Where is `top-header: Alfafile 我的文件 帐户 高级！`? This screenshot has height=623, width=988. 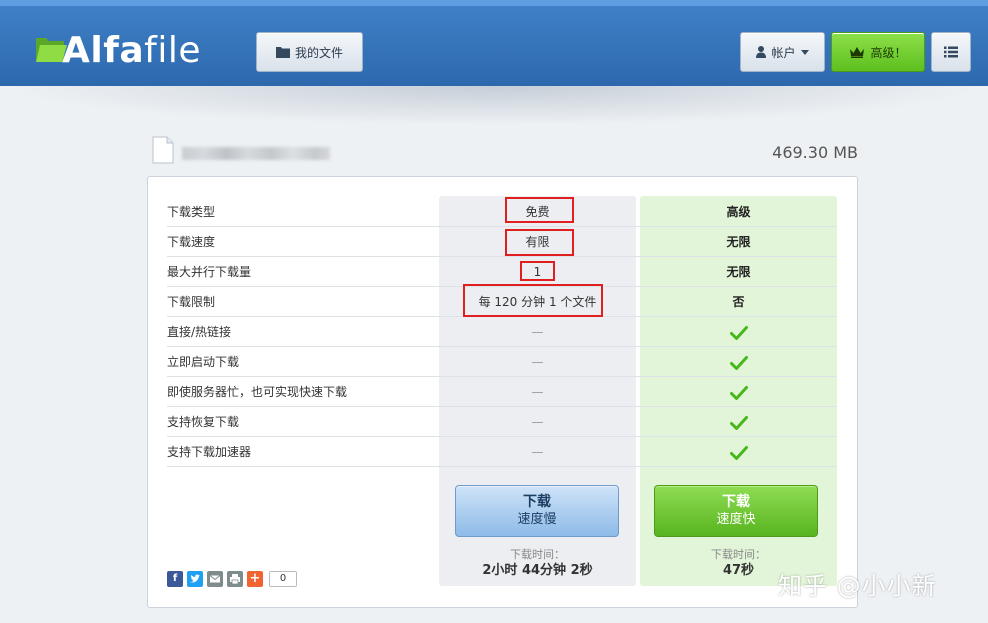
top-header: Alfafile 我的文件 帐户 高级！ is located at coordinates (494, 43).